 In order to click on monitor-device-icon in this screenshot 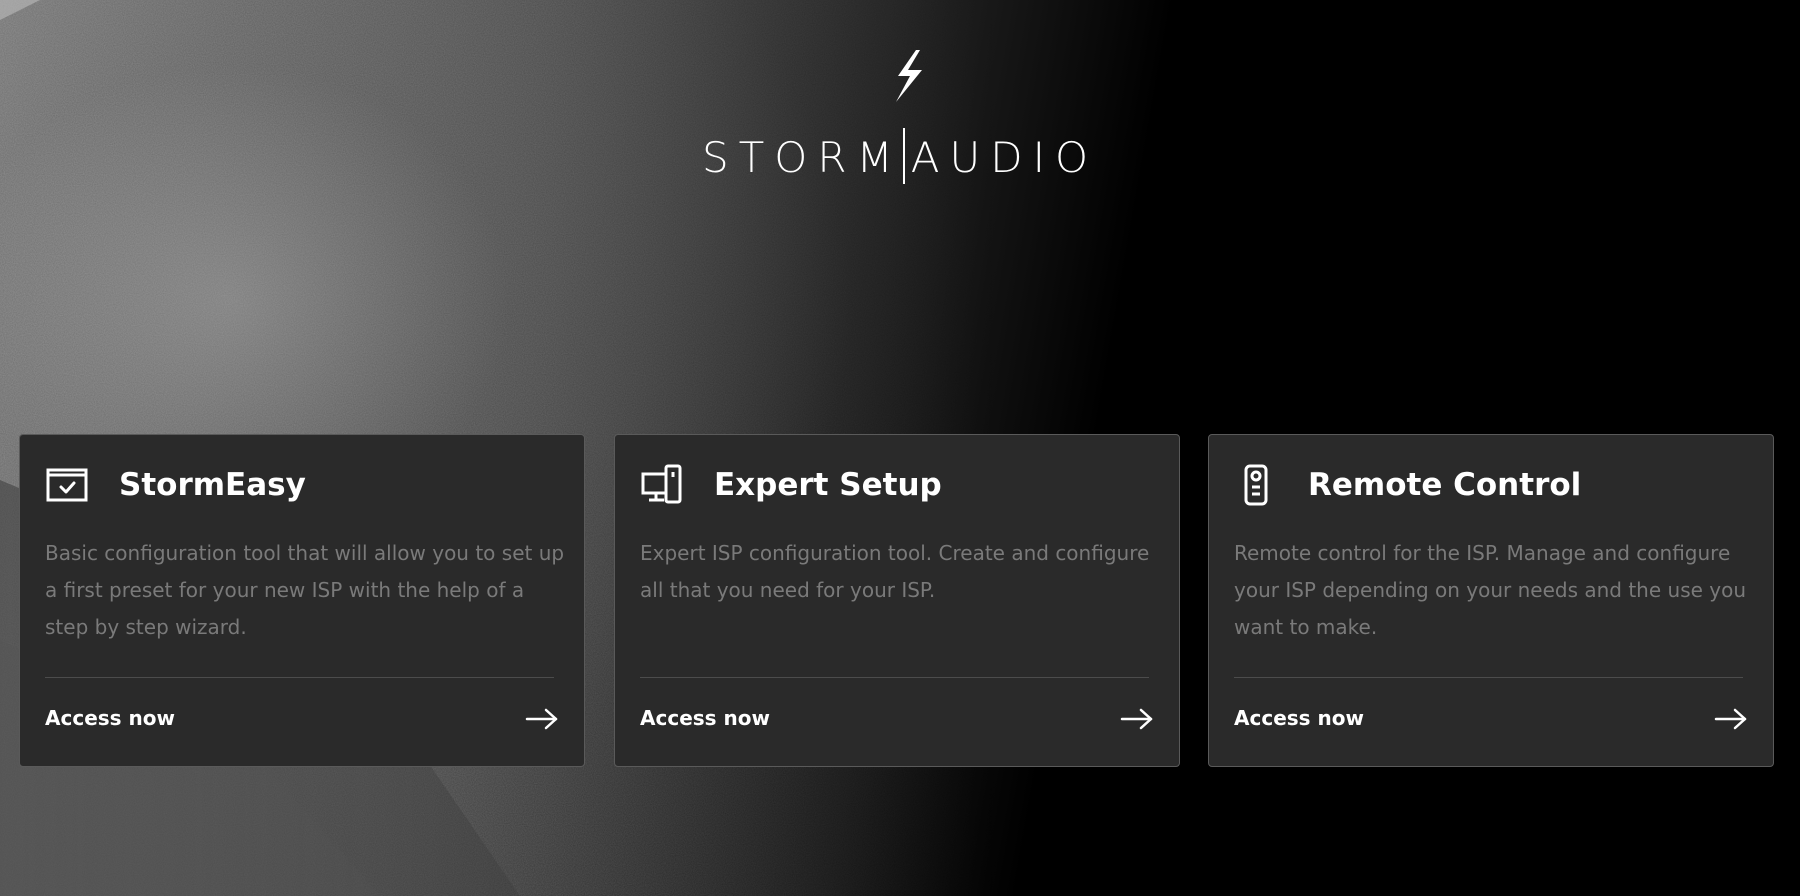, I will do `click(661, 484)`.